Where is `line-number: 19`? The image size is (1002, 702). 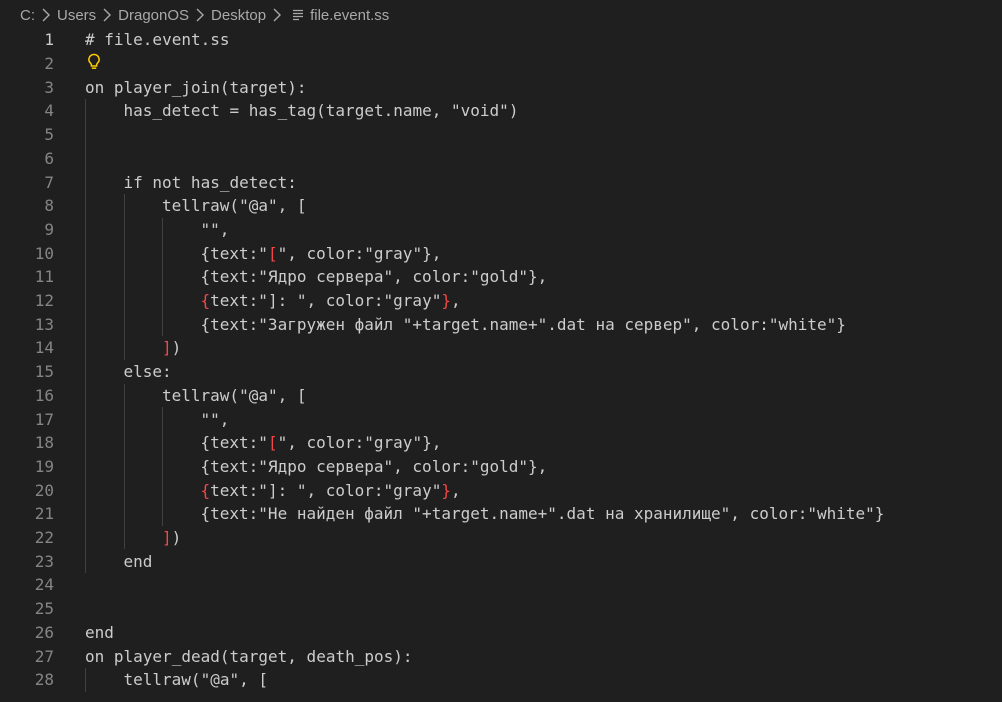
line-number: 19 is located at coordinates (44, 466).